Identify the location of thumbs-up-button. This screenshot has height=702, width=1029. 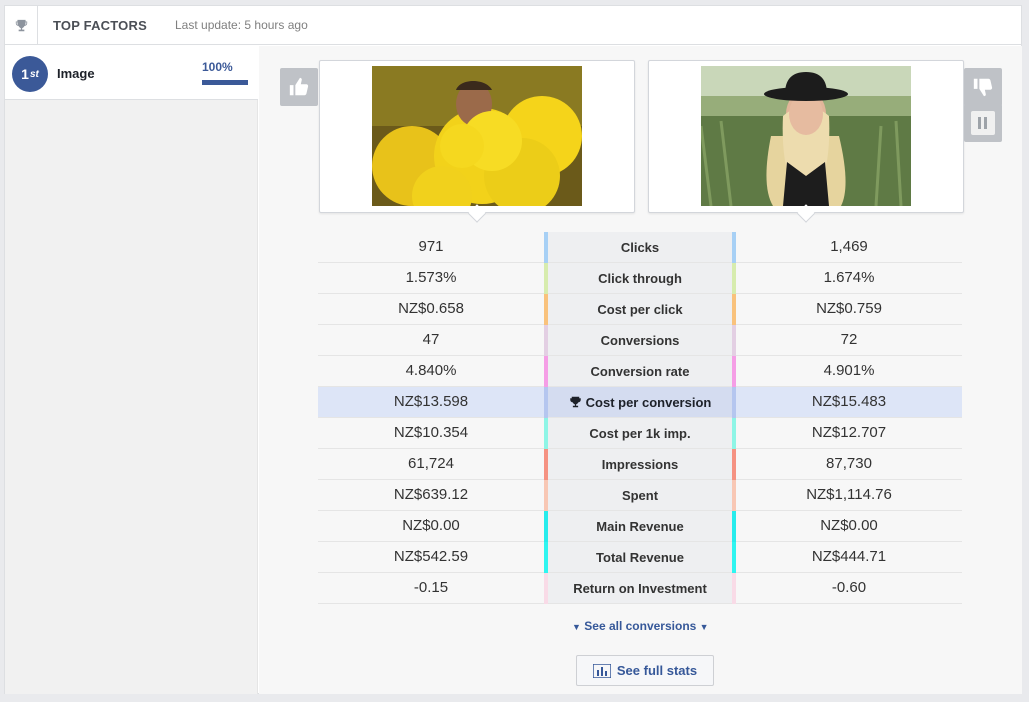
(299, 87).